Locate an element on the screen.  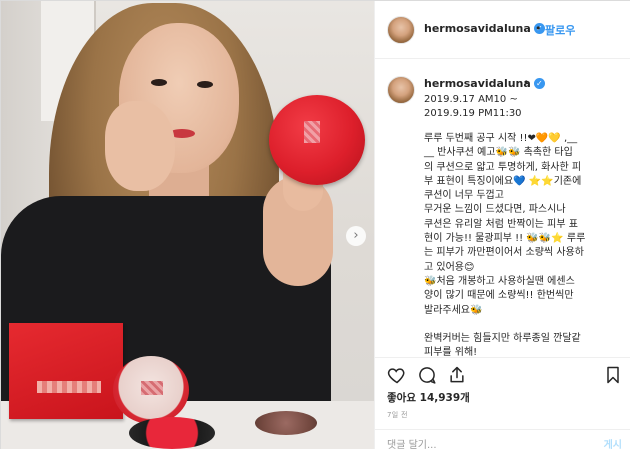
caption-dates: 2019.9.17 AM10 ~ 2019.9.19 PM11:30 is located at coordinates (524, 107).